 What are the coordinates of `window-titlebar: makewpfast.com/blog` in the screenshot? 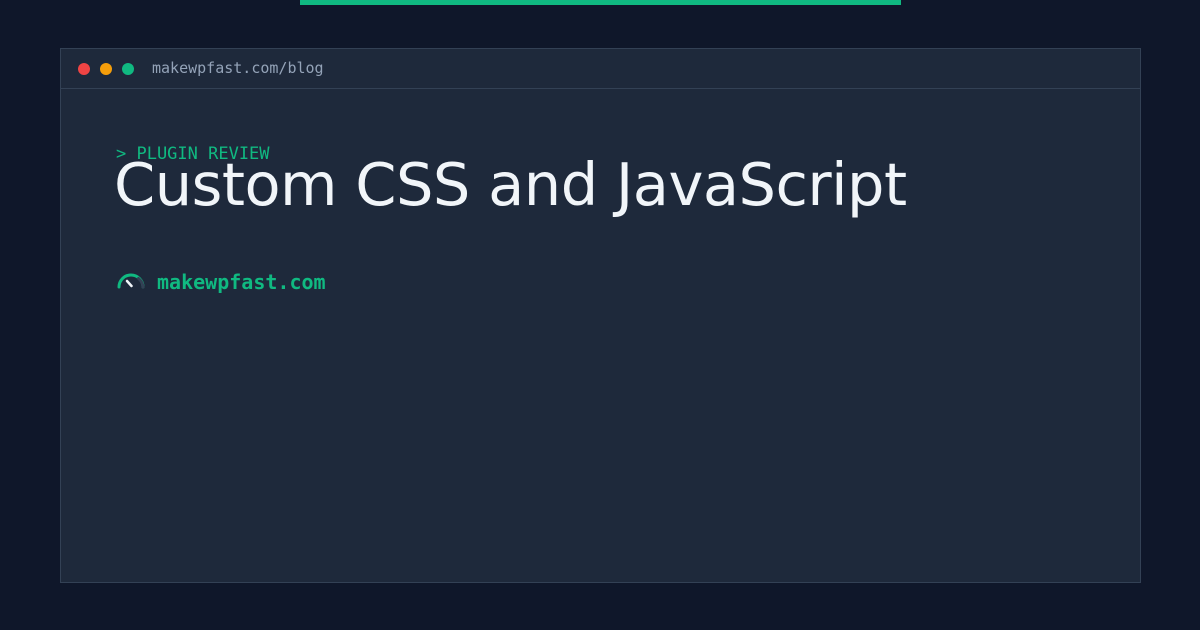 It's located at (600, 69).